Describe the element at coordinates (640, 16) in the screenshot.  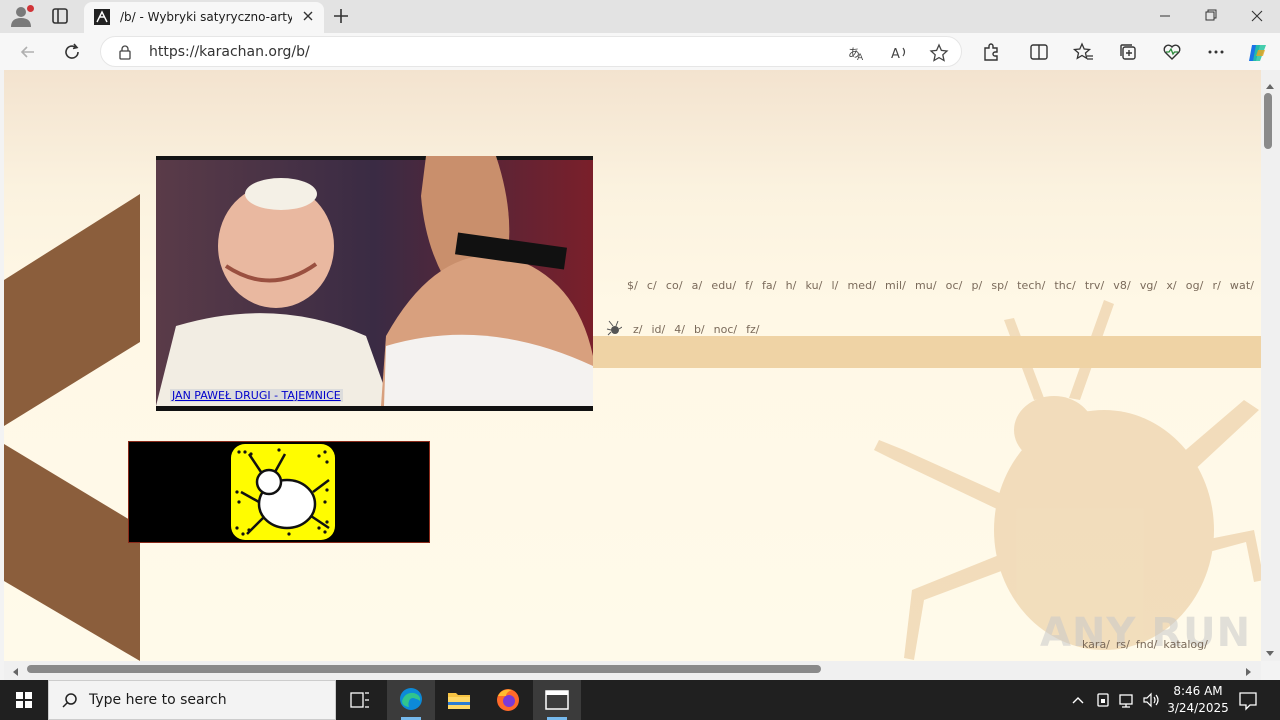
I see `tab-bar: /b/ - Wybryki satyryczno-artystyczne` at that location.